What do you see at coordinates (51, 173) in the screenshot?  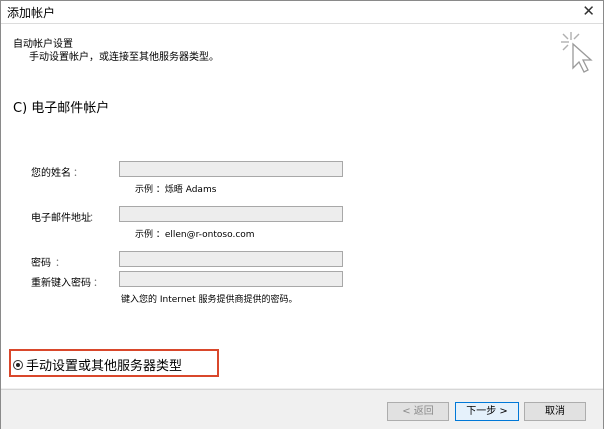 I see `name-label: 您的姓名` at bounding box center [51, 173].